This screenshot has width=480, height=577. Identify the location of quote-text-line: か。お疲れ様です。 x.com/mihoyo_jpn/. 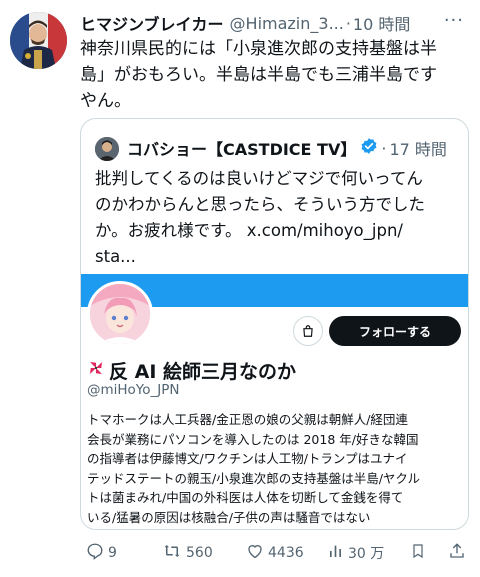
(249, 230).